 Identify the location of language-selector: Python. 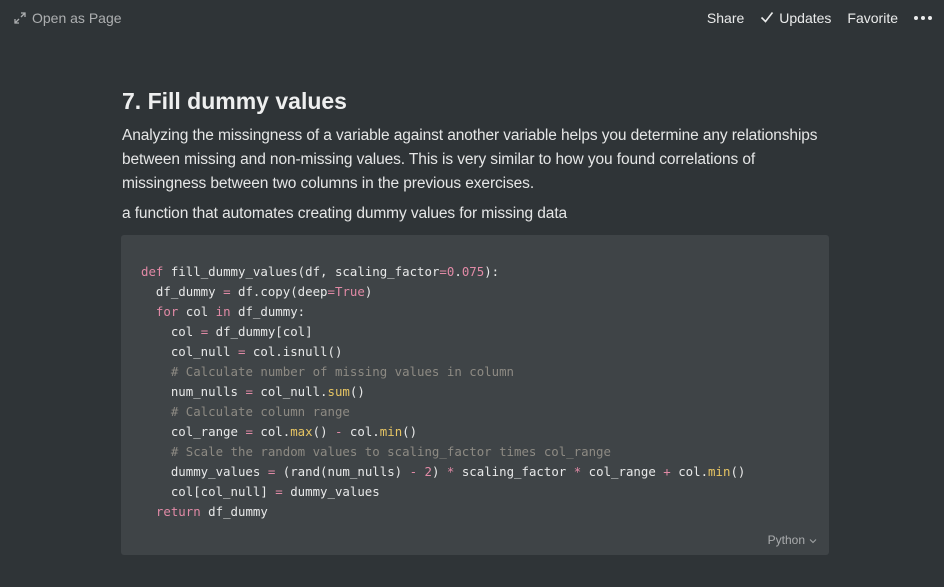
(792, 540).